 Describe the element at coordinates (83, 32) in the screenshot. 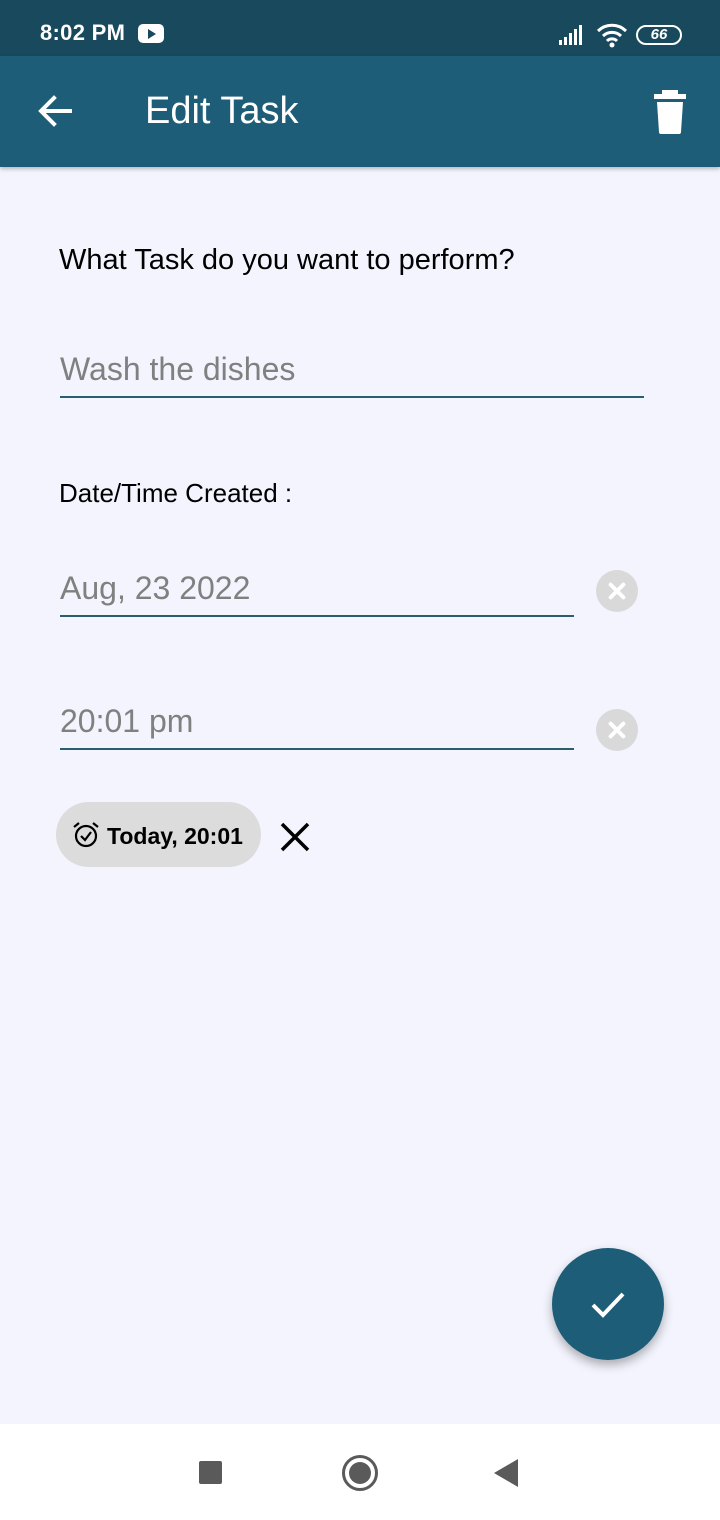

I see `status-time: 8:02 PM` at that location.